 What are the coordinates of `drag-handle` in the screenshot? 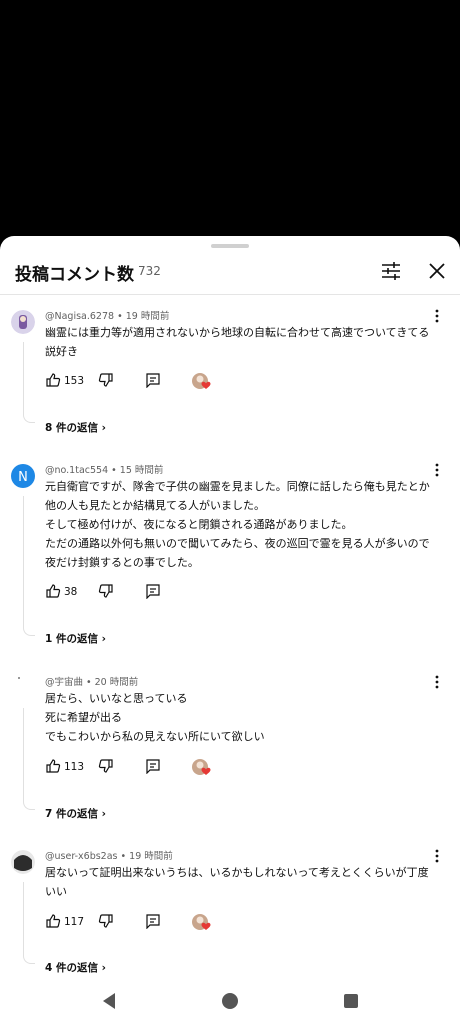 It's located at (230, 246).